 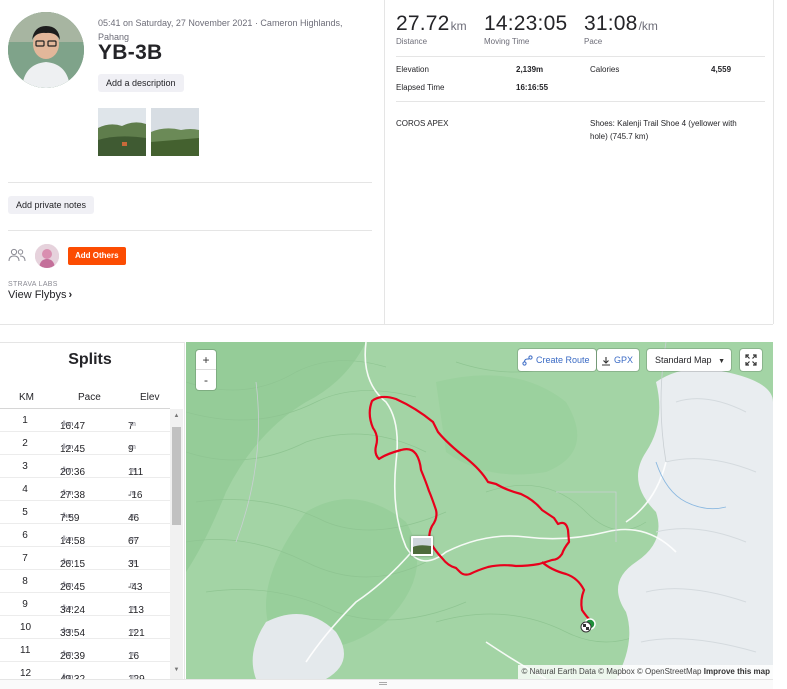 What do you see at coordinates (206, 380) in the screenshot?
I see `zoom-out-button: -` at bounding box center [206, 380].